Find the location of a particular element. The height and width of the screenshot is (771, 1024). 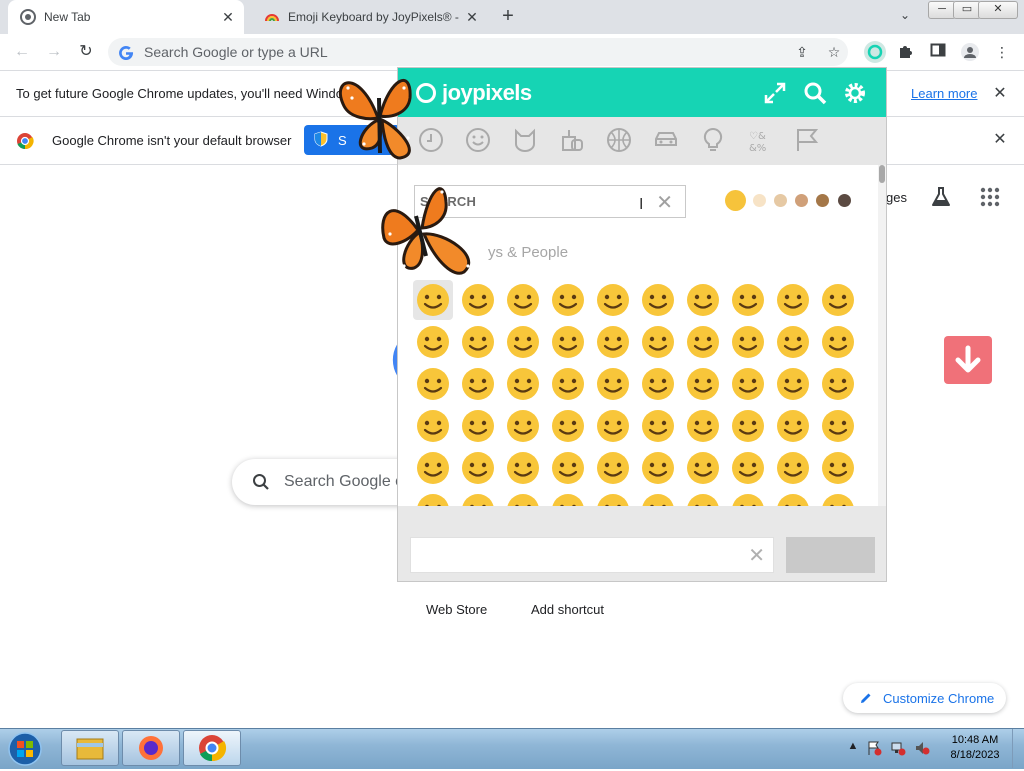

emoji-cell: 🧐 is located at coordinates (838, 384).